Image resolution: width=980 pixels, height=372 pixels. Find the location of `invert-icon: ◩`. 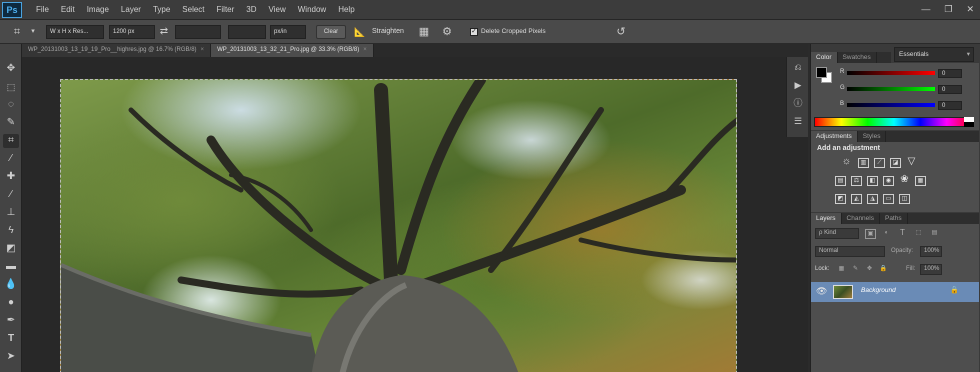

invert-icon: ◩ is located at coordinates (840, 199).